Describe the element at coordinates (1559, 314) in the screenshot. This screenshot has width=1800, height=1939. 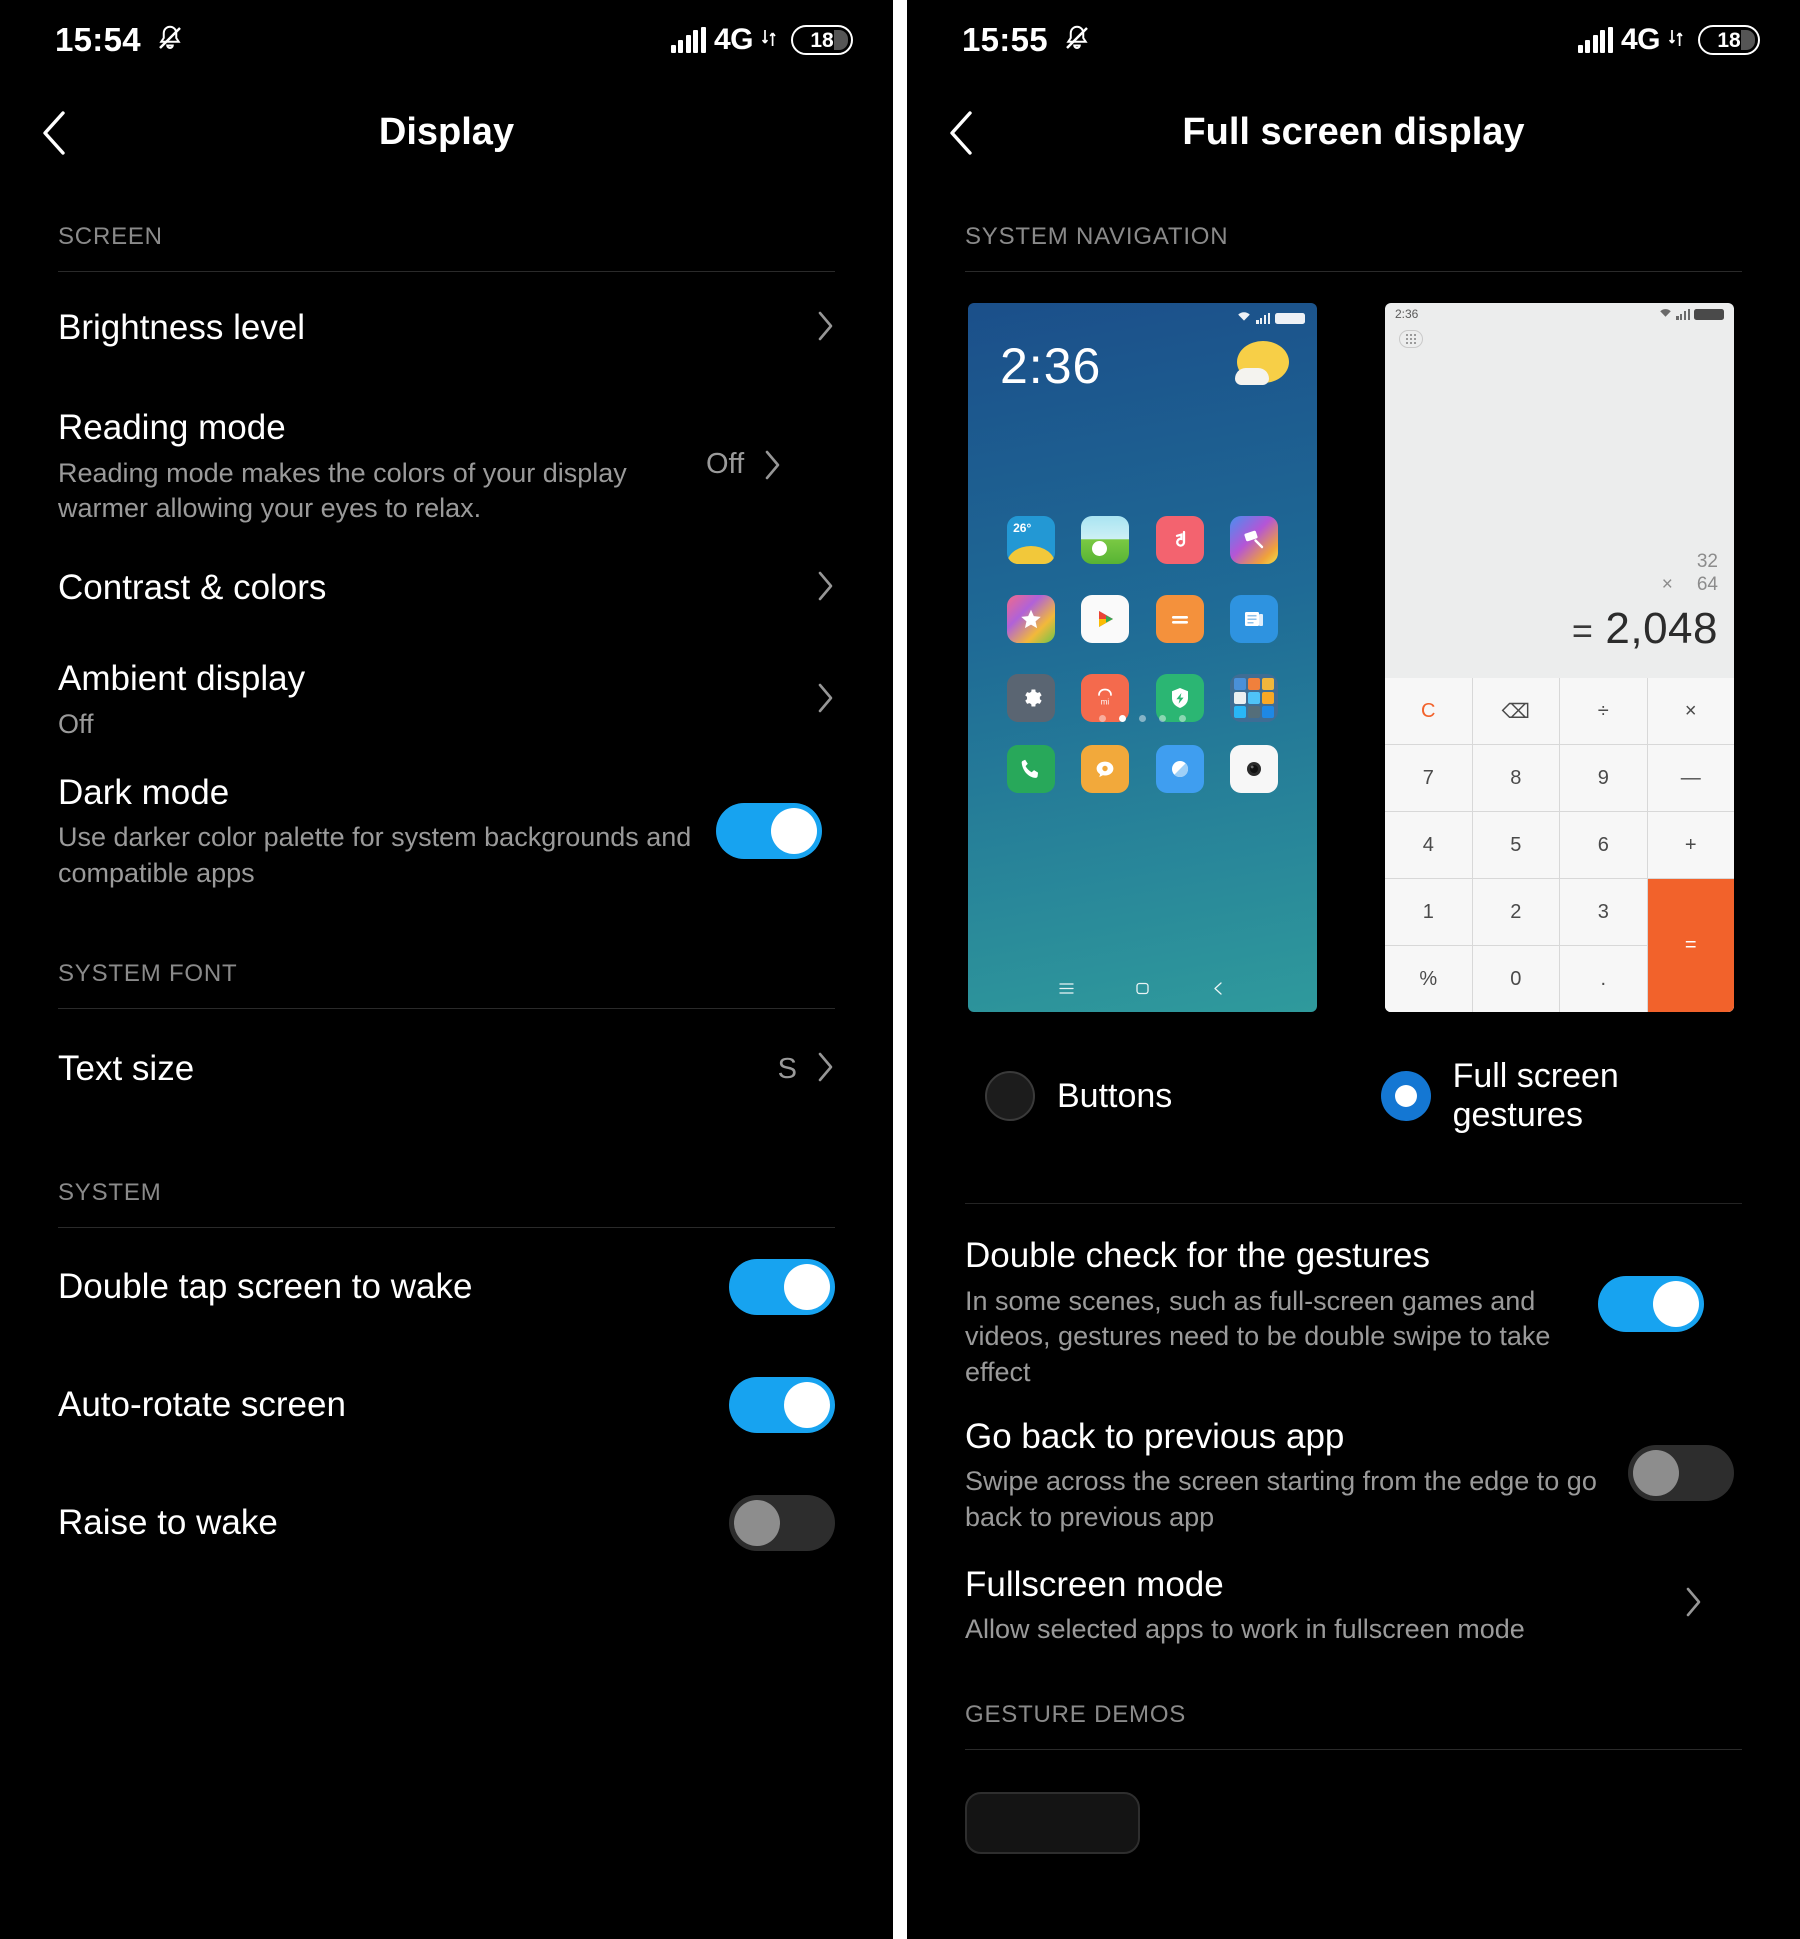
I see `preview-status-bar: 2:36` at that location.